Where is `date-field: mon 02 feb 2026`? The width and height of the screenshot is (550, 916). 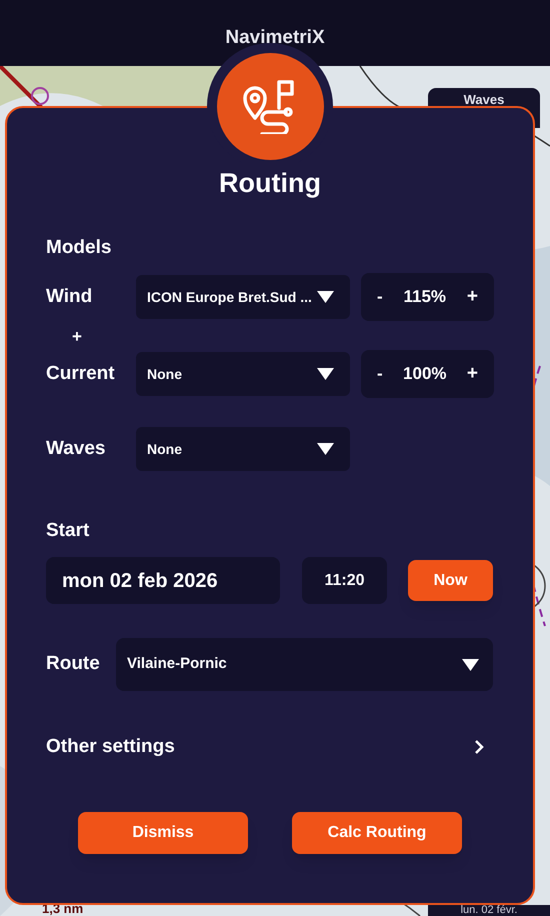
date-field: mon 02 feb 2026 is located at coordinates (163, 580).